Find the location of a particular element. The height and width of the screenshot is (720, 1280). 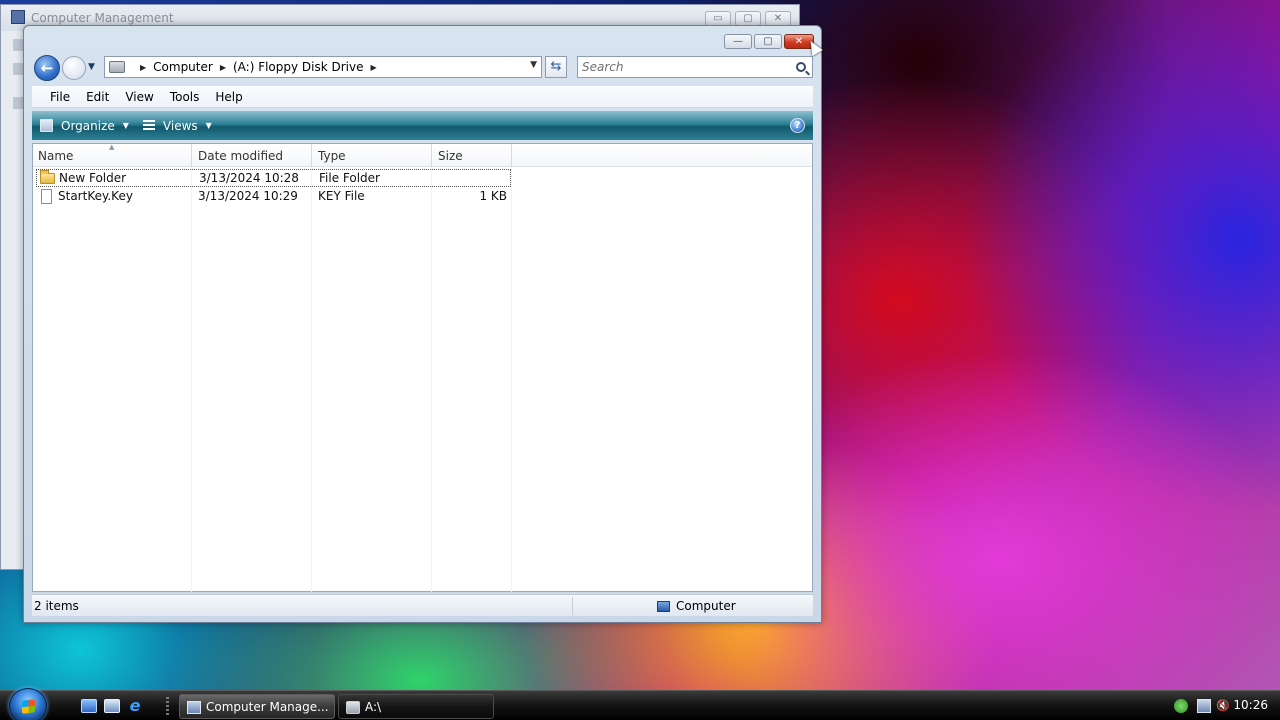

status-bar: 2 items Computer is located at coordinates (422, 605).